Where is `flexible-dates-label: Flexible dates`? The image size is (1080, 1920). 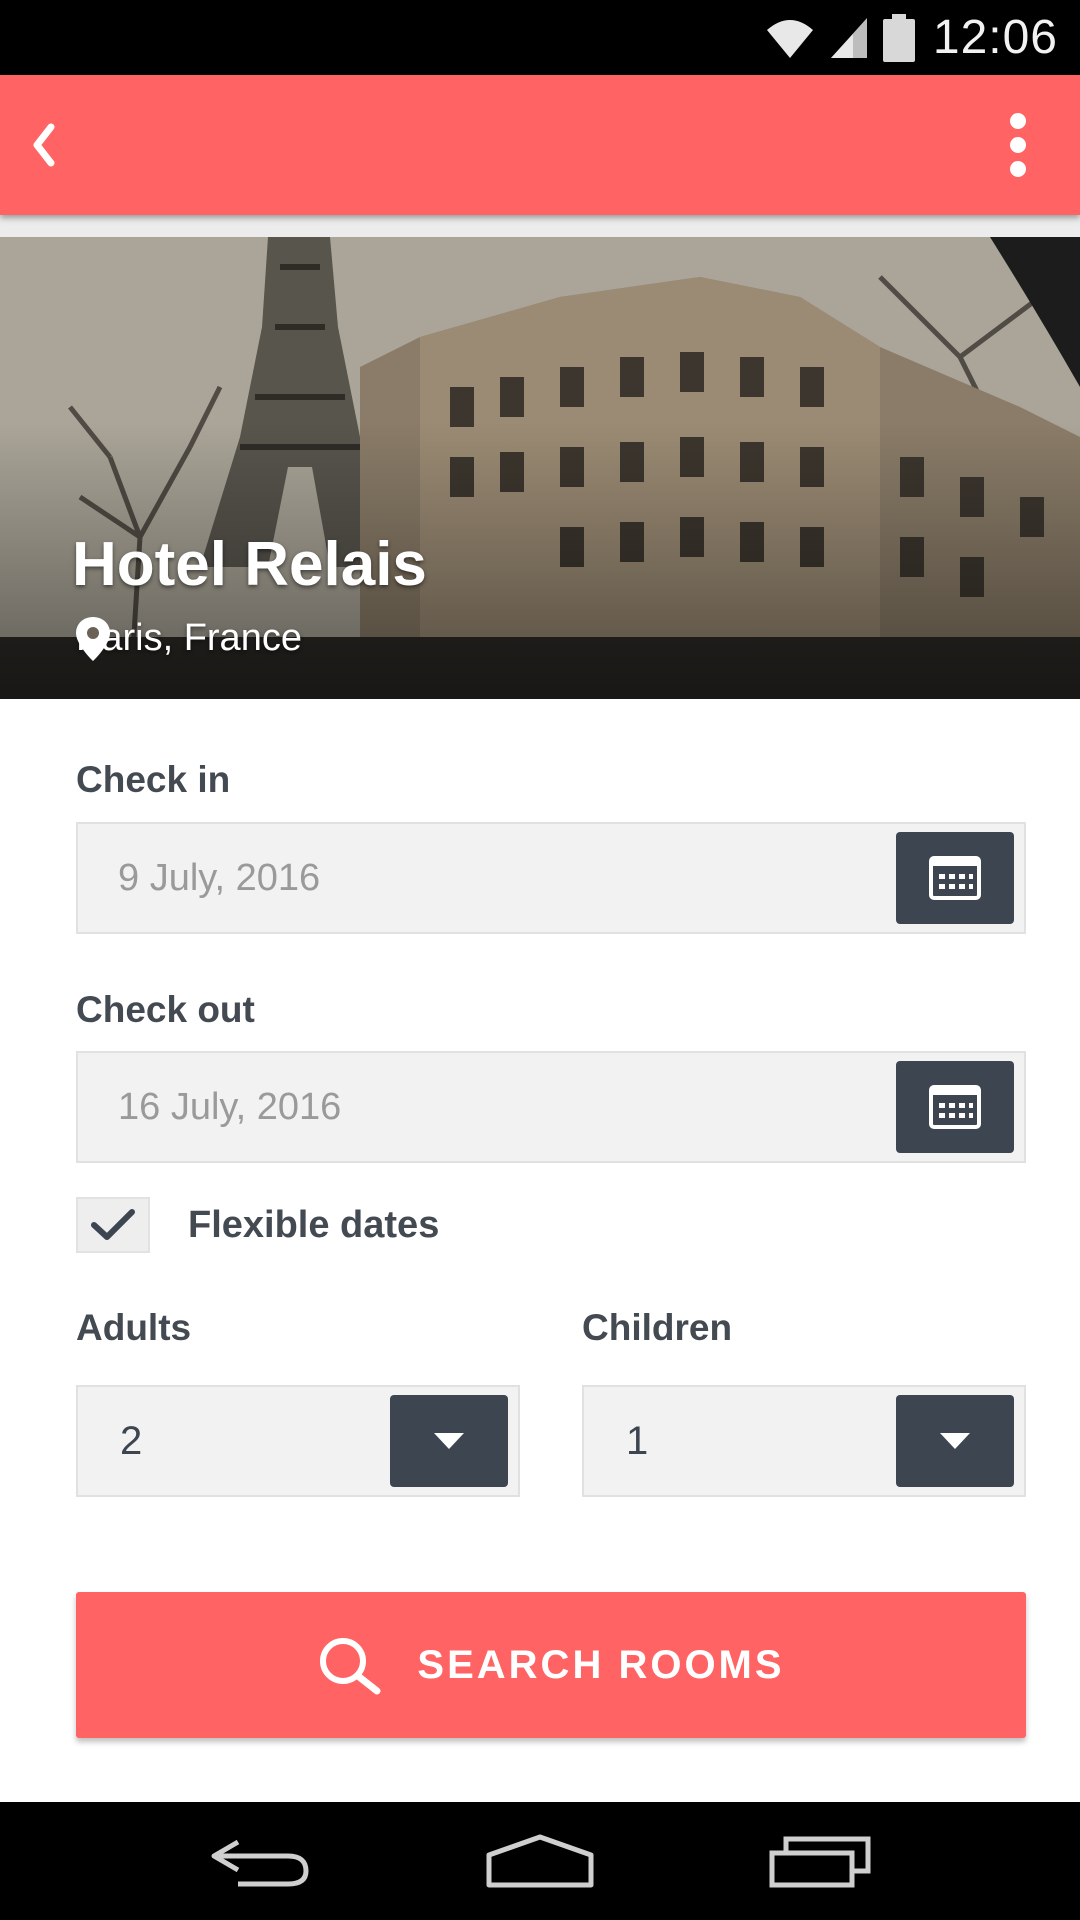 flexible-dates-label: Flexible dates is located at coordinates (314, 1224).